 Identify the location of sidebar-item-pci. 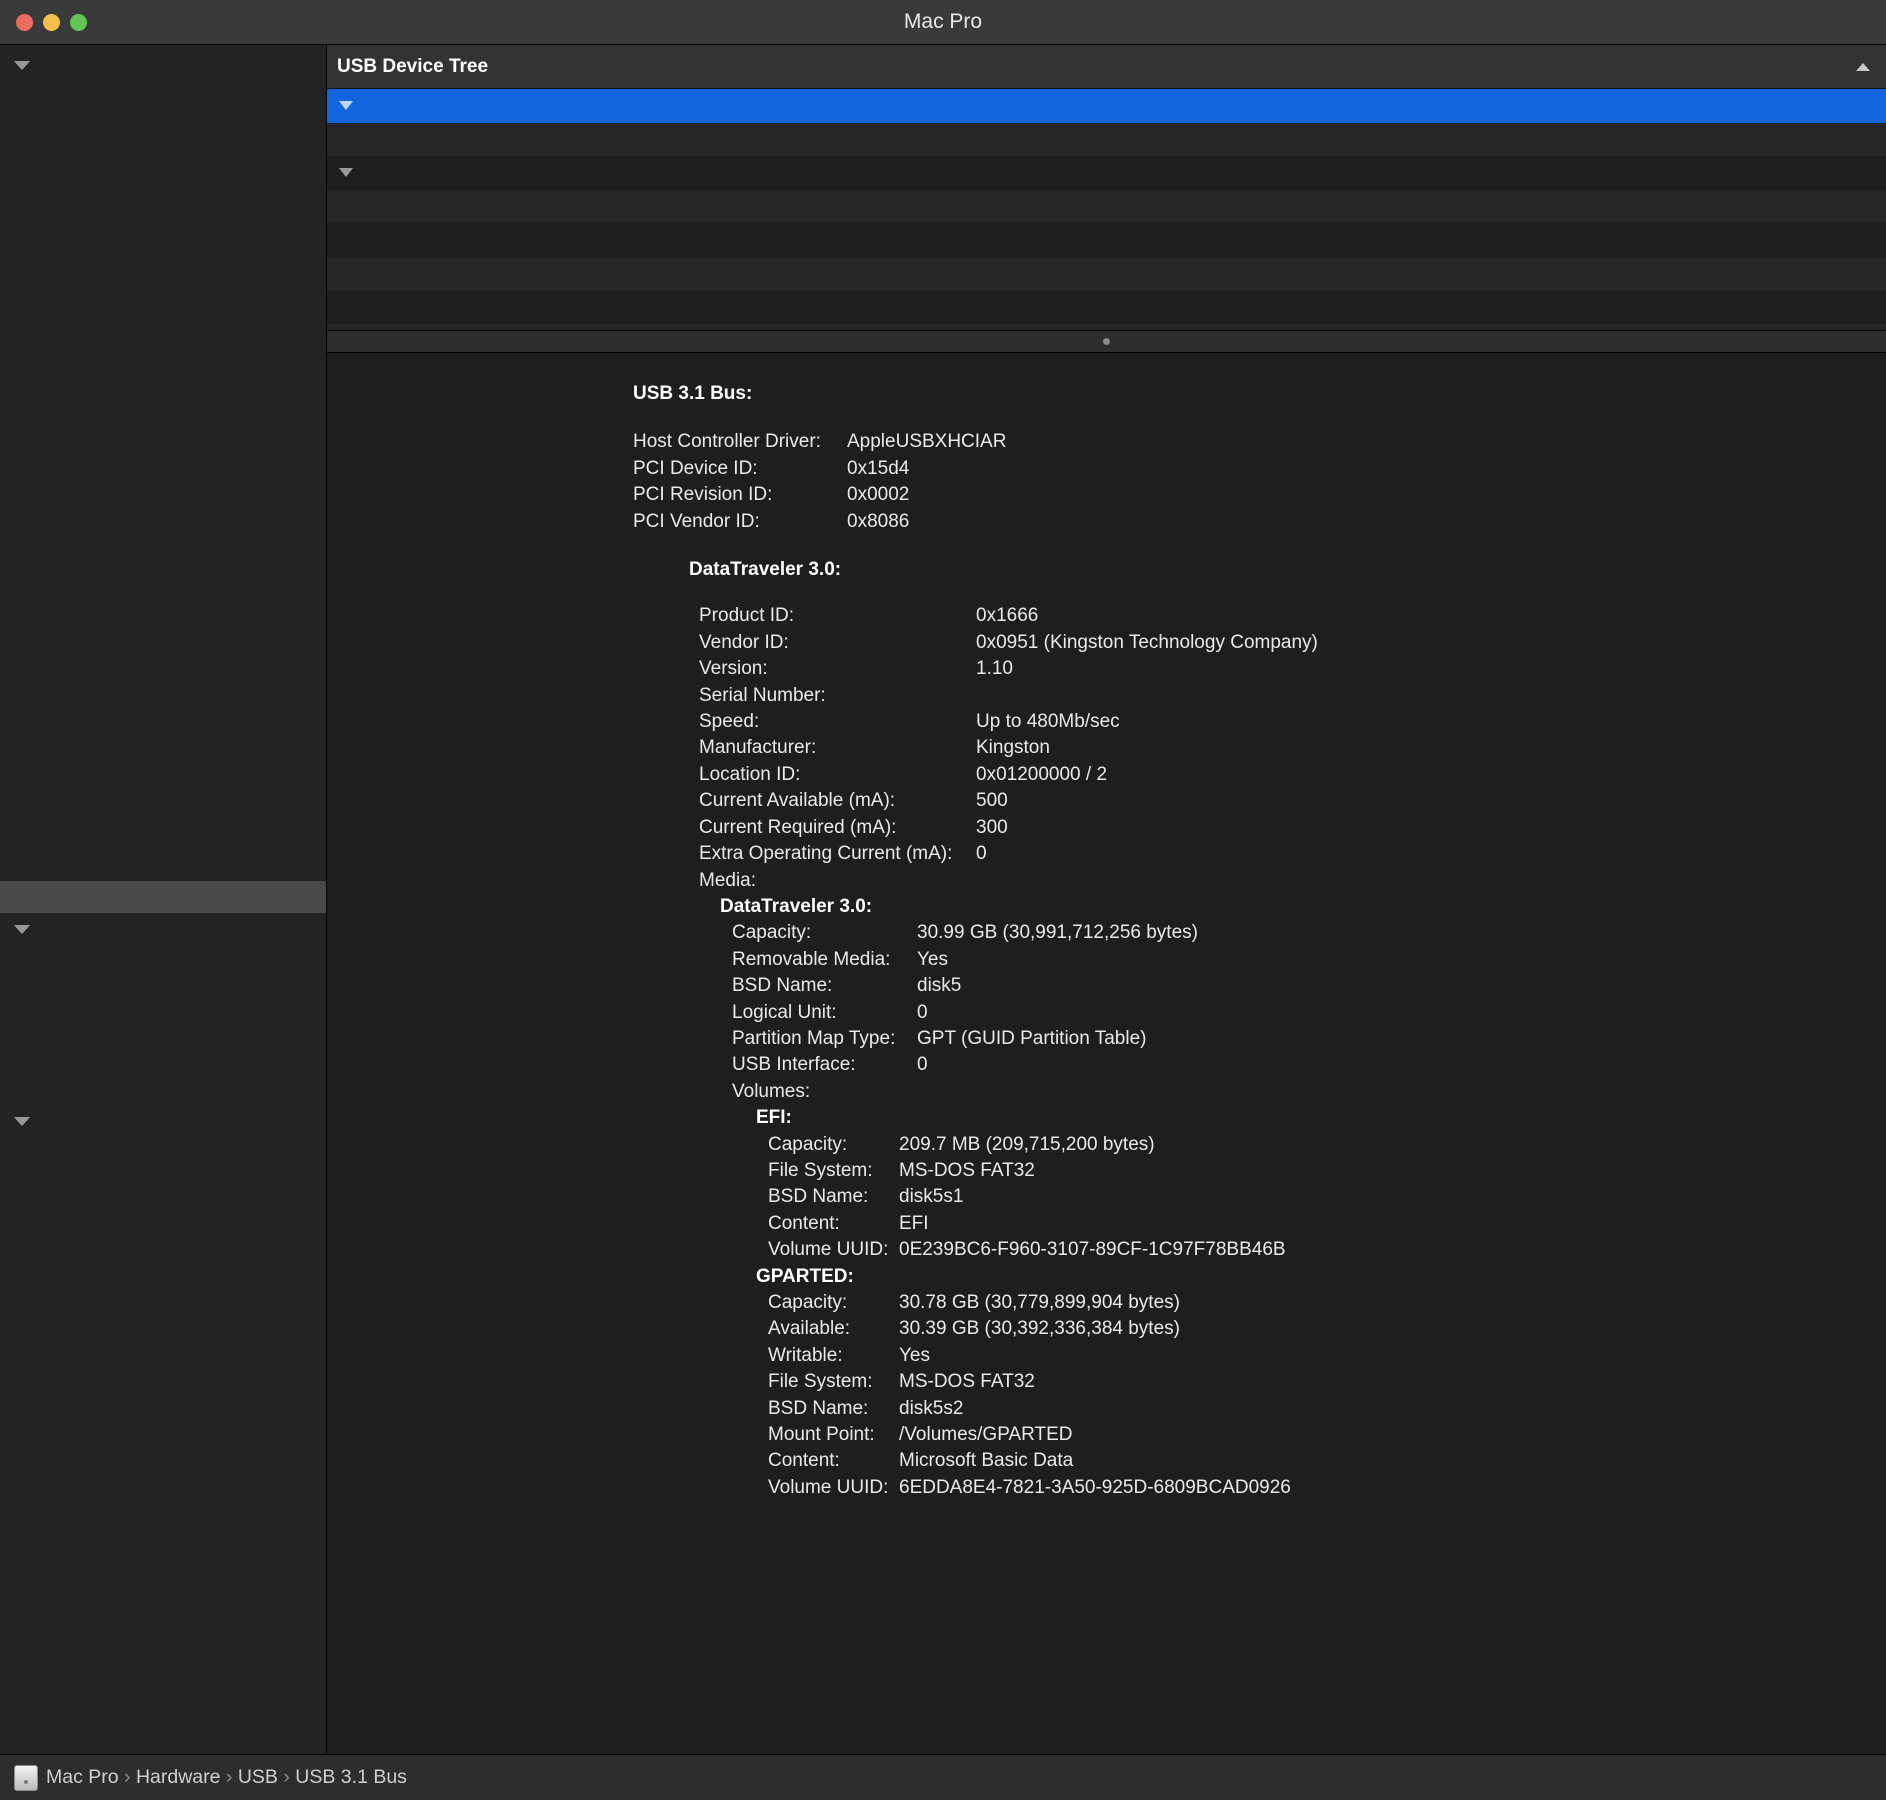
(163, 609).